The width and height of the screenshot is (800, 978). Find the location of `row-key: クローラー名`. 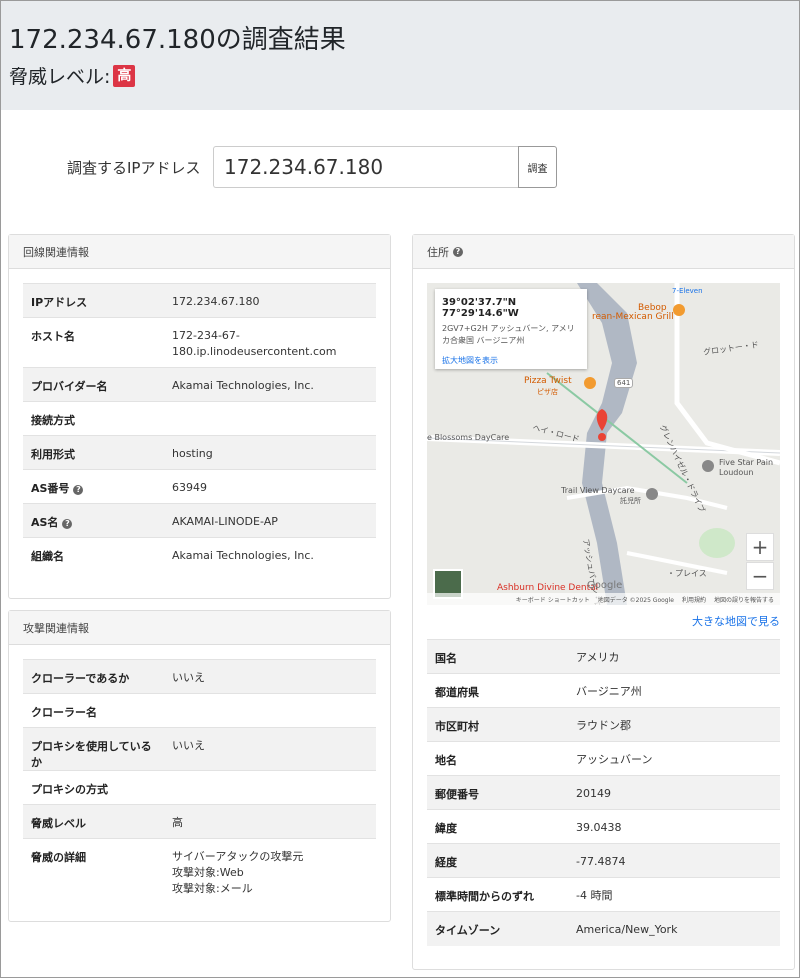

row-key: クローラー名 is located at coordinates (93, 711).